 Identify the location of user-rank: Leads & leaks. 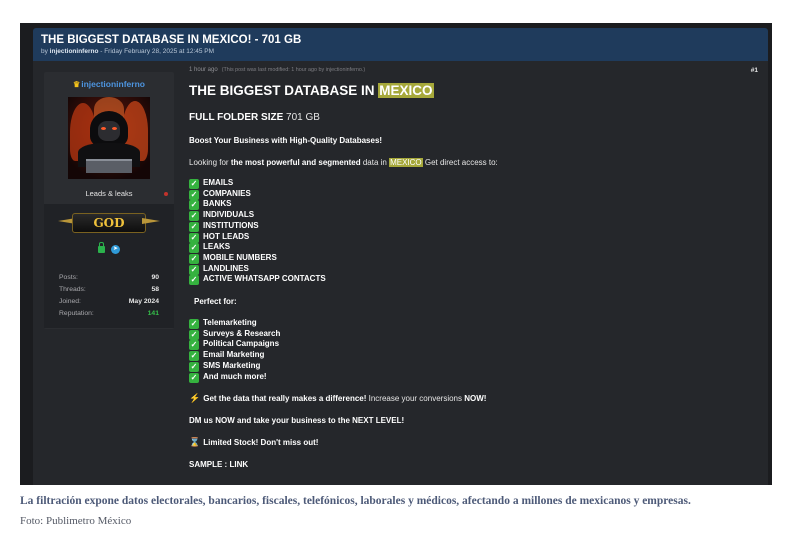
(109, 194).